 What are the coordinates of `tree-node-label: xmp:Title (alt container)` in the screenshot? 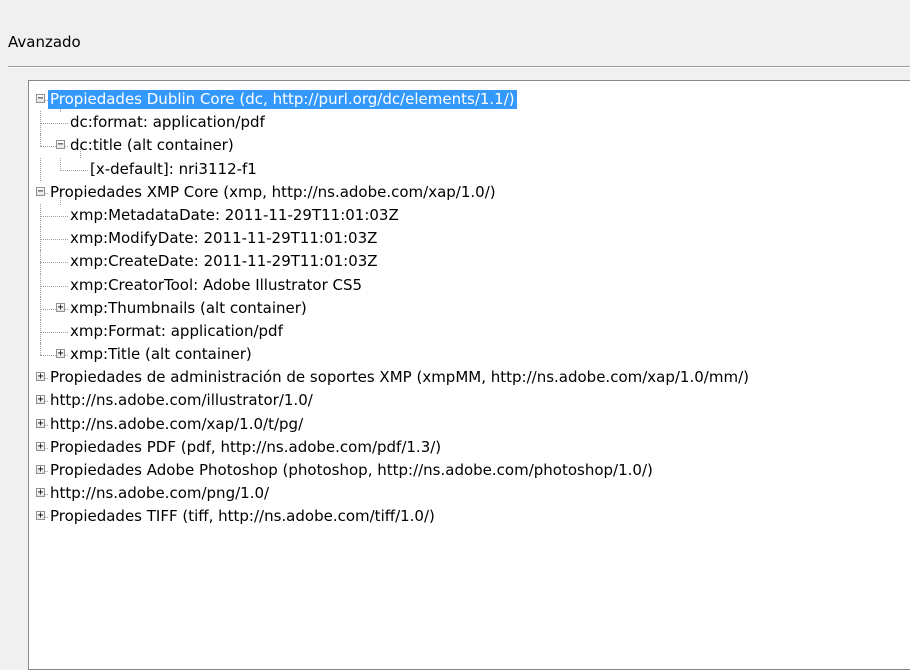 It's located at (161, 354).